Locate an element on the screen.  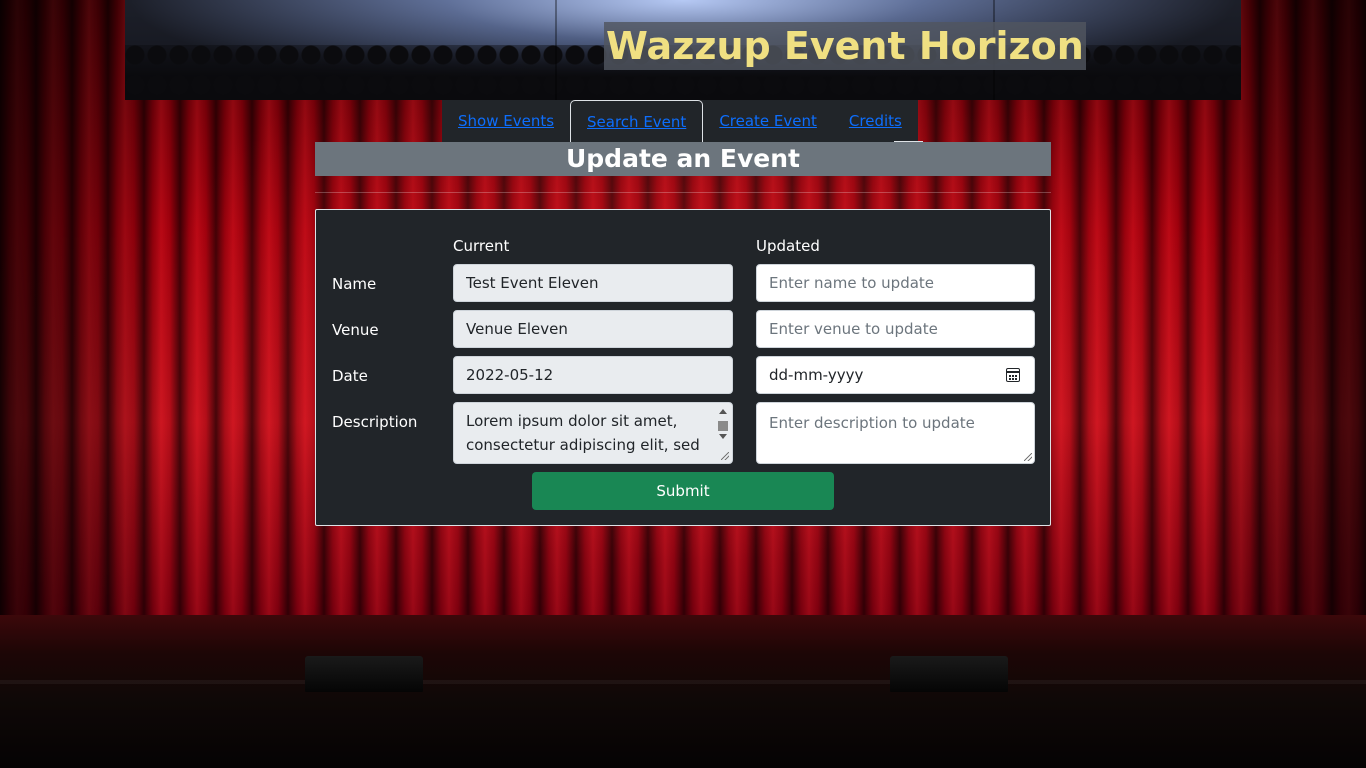
scroll-up-icon is located at coordinates (723, 411).